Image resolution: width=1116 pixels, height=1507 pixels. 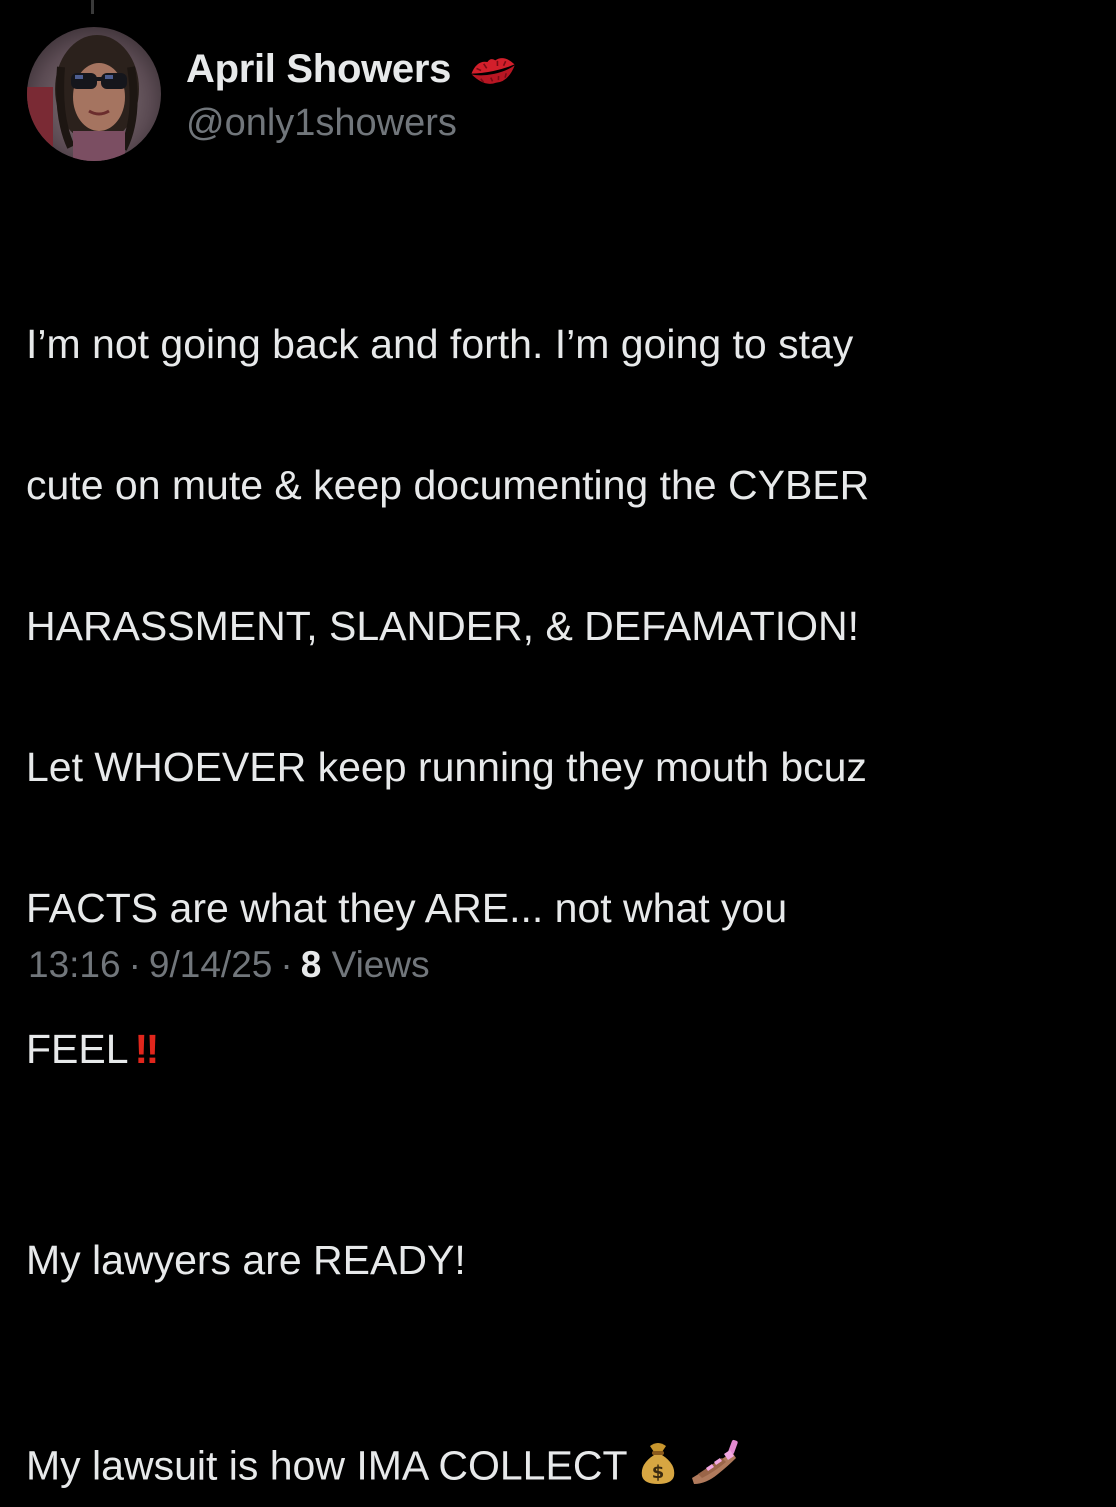 What do you see at coordinates (145, 1049) in the screenshot?
I see `double-exclamation-icon: ‼` at bounding box center [145, 1049].